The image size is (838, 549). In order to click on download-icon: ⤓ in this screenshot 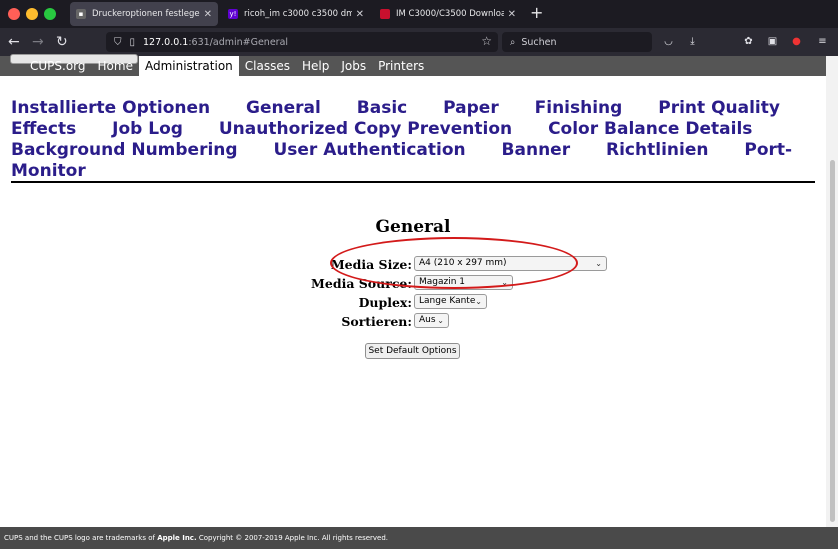, I will do `click(692, 41)`.